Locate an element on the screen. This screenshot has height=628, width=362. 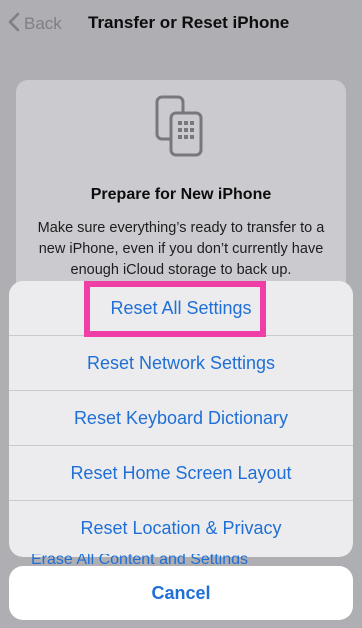
reset-keyboard-dictionary-button: Reset Keyboard Dictionary is located at coordinates (181, 418).